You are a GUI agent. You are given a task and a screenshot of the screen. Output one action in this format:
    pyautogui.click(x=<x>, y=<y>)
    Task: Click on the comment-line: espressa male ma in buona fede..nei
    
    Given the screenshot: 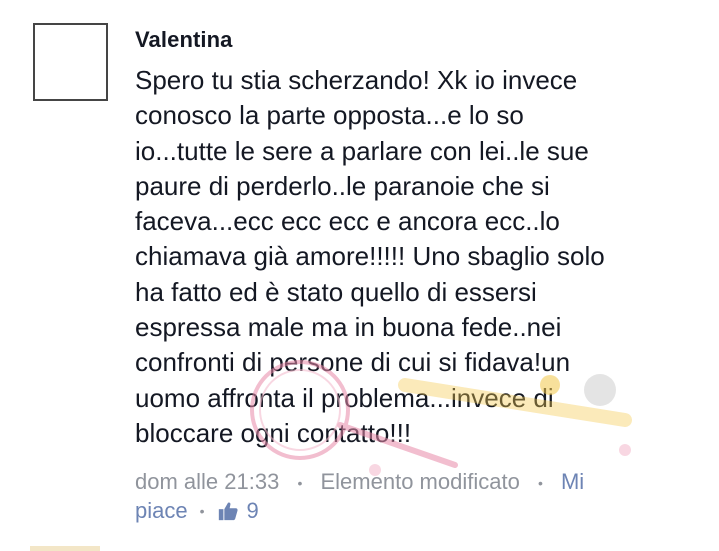 What is the action you would take?
    pyautogui.click(x=348, y=327)
    